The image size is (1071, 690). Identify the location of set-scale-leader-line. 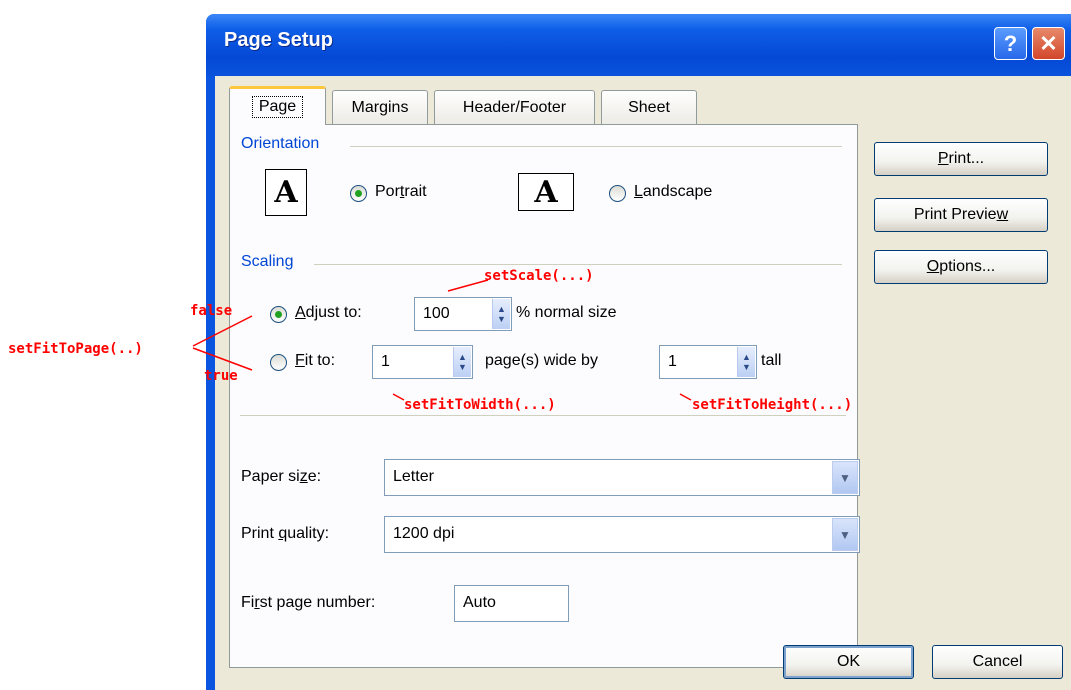
(468, 285).